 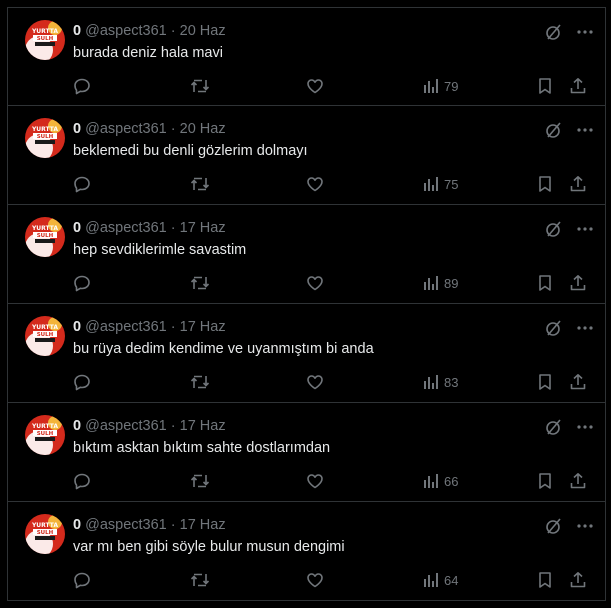 What do you see at coordinates (451, 481) in the screenshot?
I see `views-count: 66` at bounding box center [451, 481].